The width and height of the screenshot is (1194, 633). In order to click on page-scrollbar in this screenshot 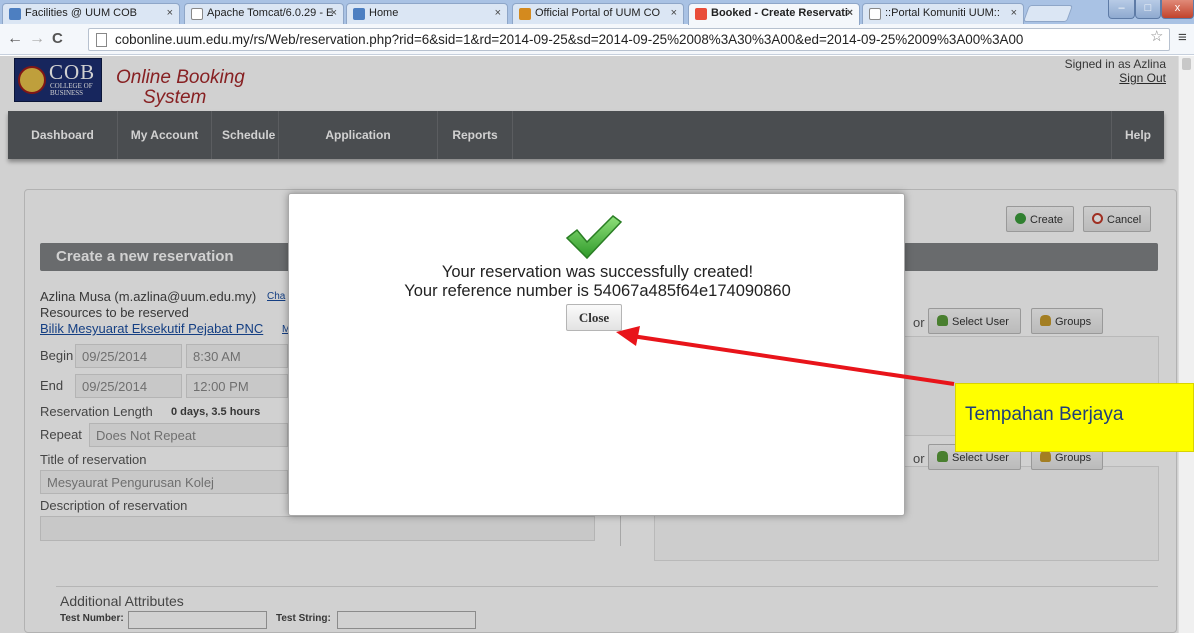, I will do `click(1186, 344)`.